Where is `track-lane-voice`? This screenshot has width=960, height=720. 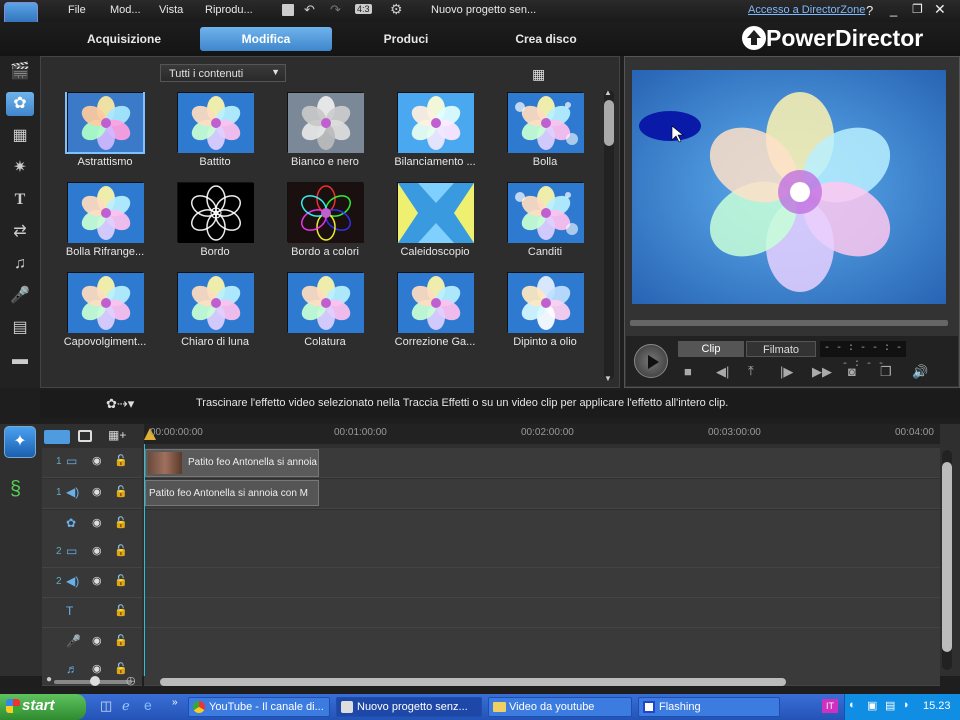
track-lane-voice is located at coordinates (542, 643).